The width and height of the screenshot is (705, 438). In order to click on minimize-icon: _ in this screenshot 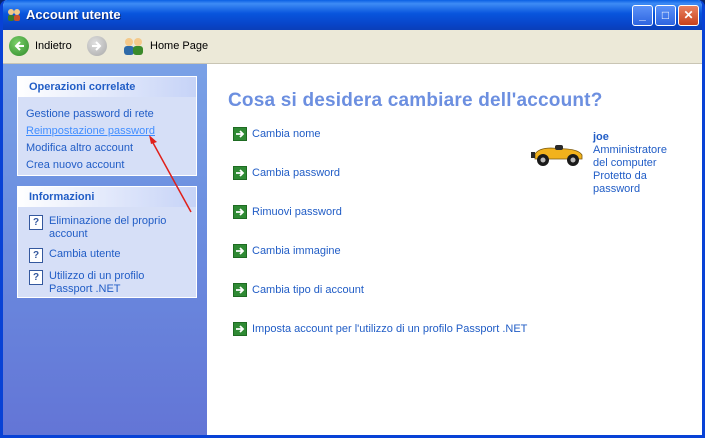, I will do `click(642, 15)`.